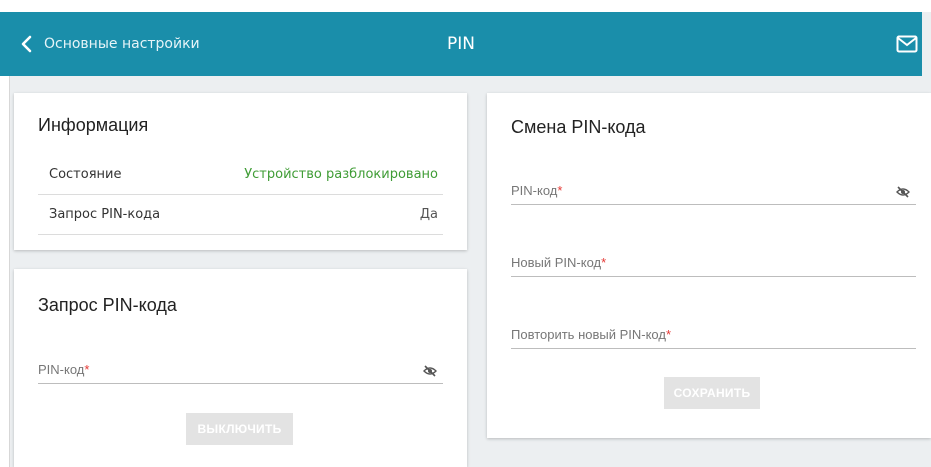 The width and height of the screenshot is (931, 467). I want to click on repeat-pin-field: Повторить новый PIN-код*, so click(713, 337).